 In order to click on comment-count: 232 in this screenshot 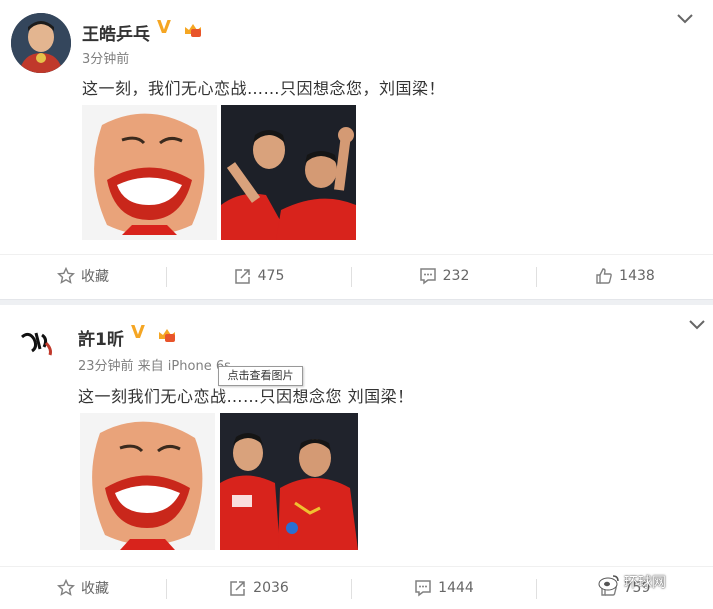, I will do `click(456, 276)`.